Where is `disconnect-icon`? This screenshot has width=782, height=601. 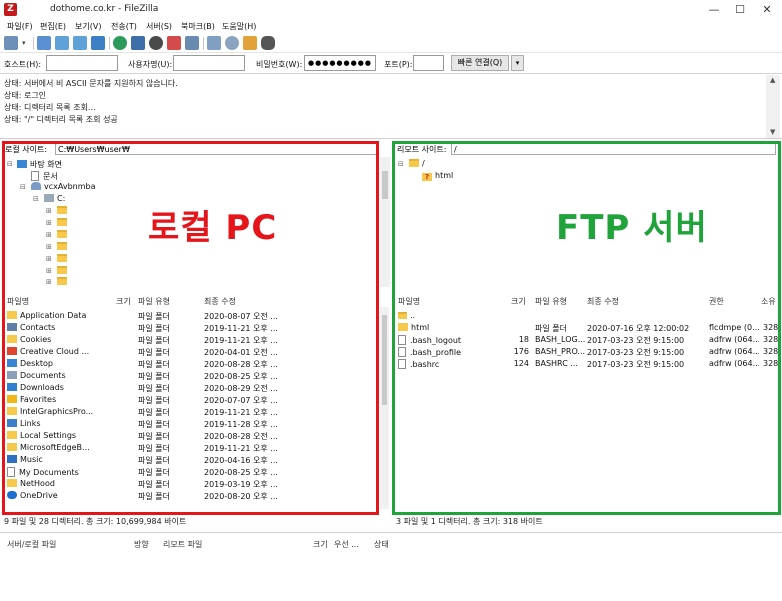
disconnect-icon is located at coordinates (174, 43).